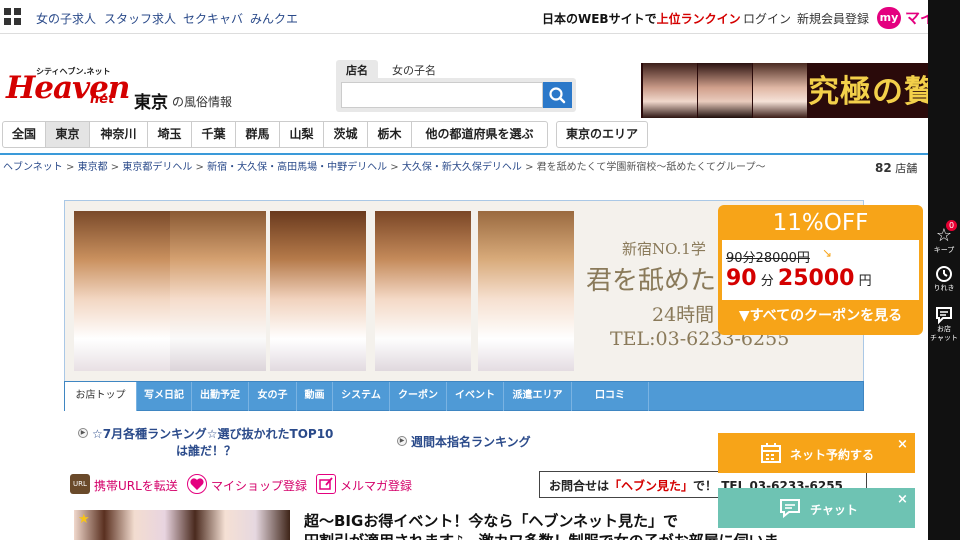 This screenshot has height=540, width=960. What do you see at coordinates (651, 281) in the screenshot?
I see `hero-shop-name: 君を舐めた` at bounding box center [651, 281].